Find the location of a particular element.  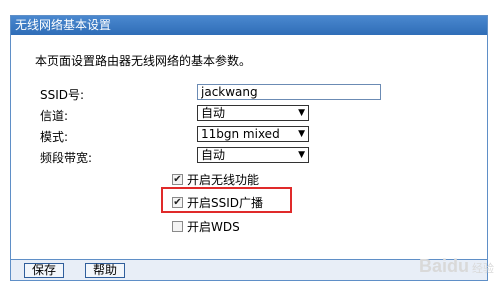

enable-wds-checkbox is located at coordinates (177, 226).